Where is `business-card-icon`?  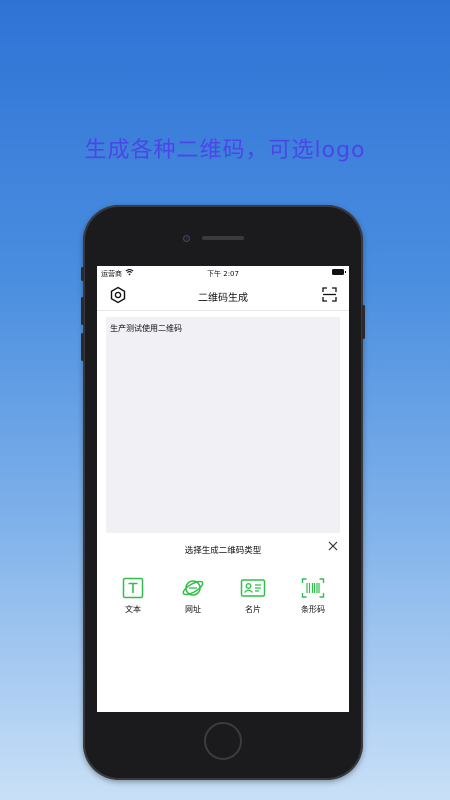 business-card-icon is located at coordinates (253, 588).